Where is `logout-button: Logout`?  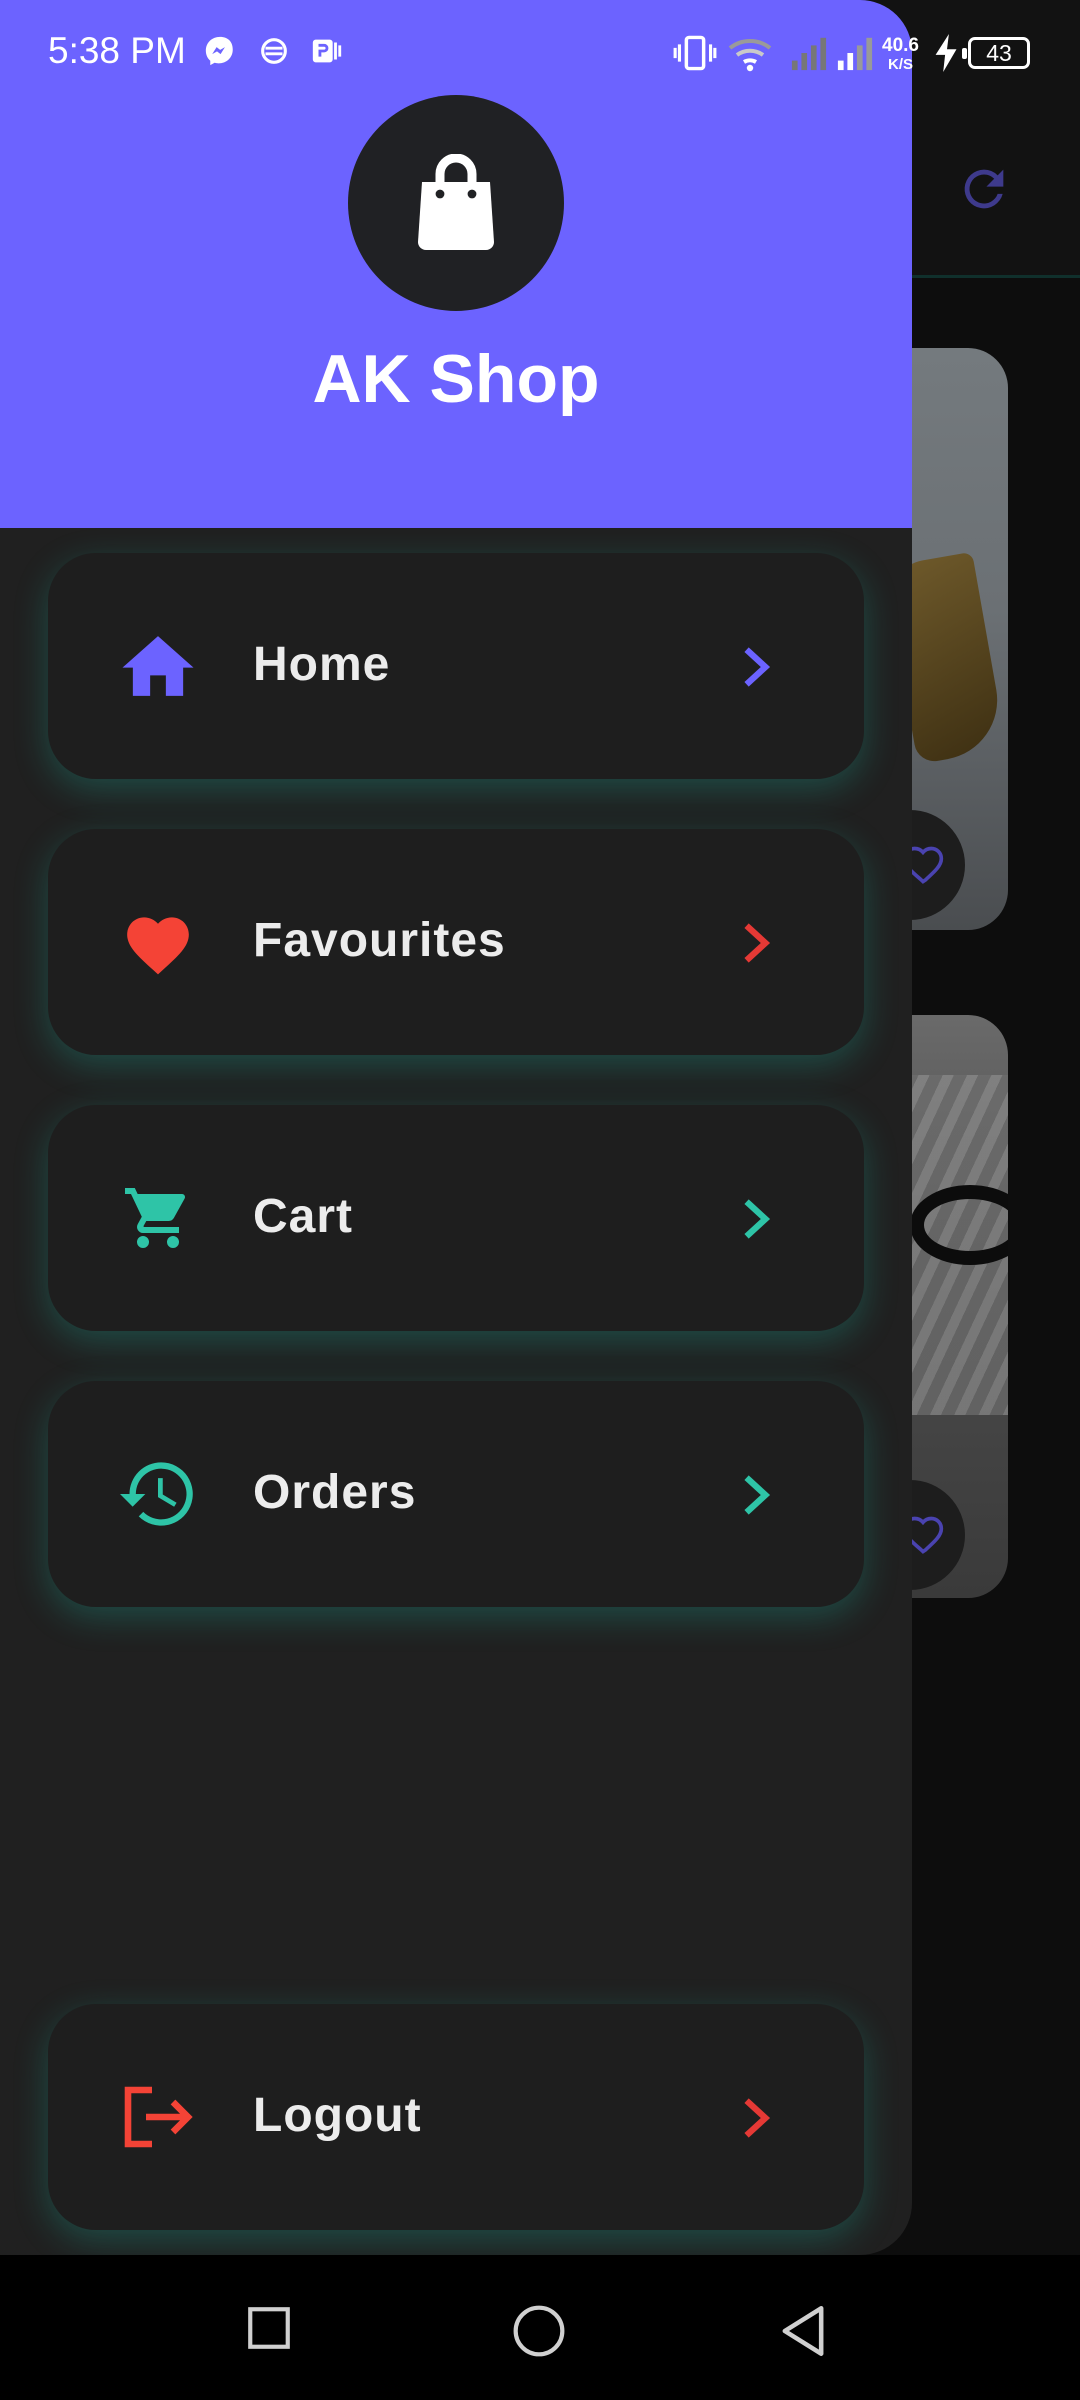
logout-button: Logout is located at coordinates (456, 2117).